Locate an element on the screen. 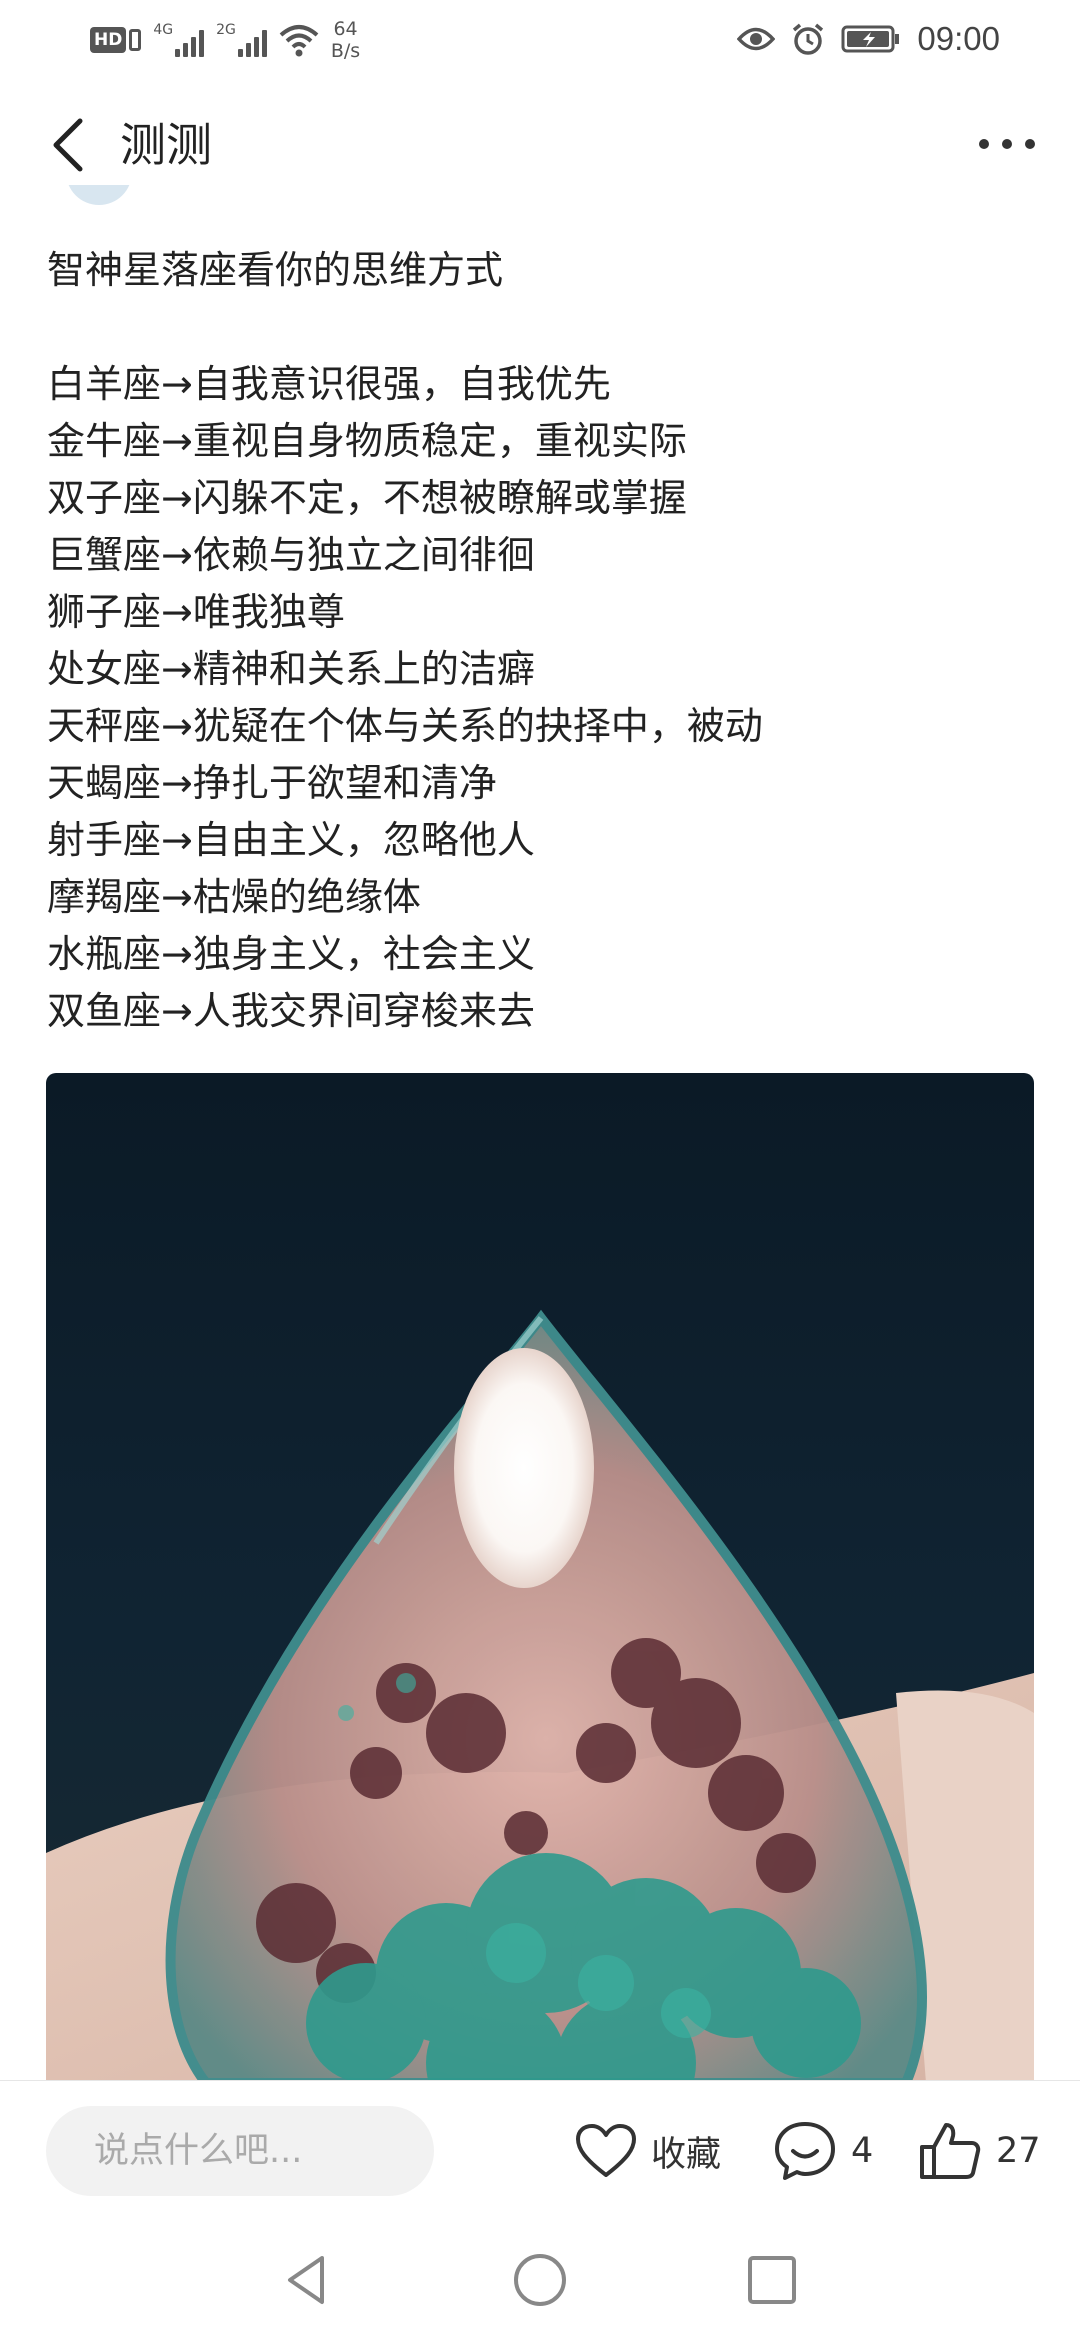 This screenshot has height=2340, width=1080. network-speed: 64 B/s is located at coordinates (345, 40).